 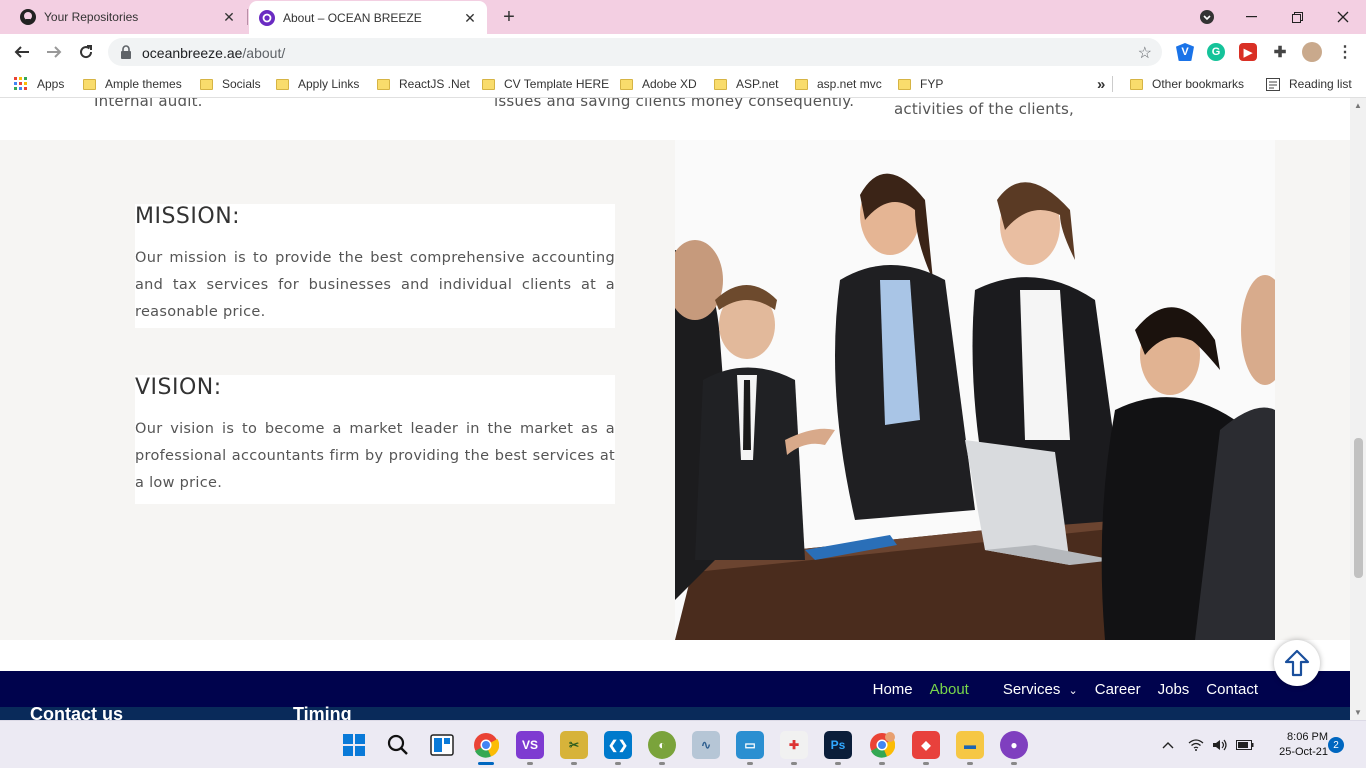 What do you see at coordinates (1280, 52) in the screenshot?
I see `puzzle-extensions-icon: ✚` at bounding box center [1280, 52].